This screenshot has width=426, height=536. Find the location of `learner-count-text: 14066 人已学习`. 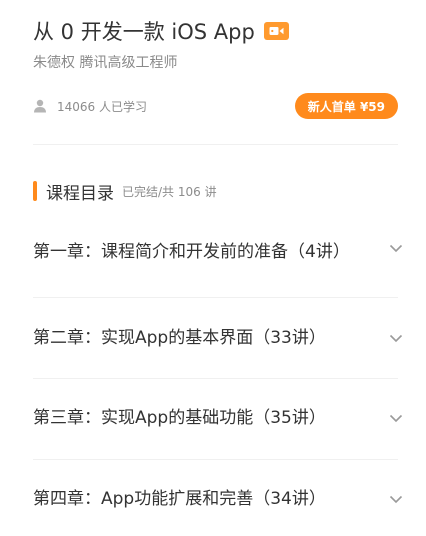

learner-count-text: 14066 人已学习 is located at coordinates (102, 106).